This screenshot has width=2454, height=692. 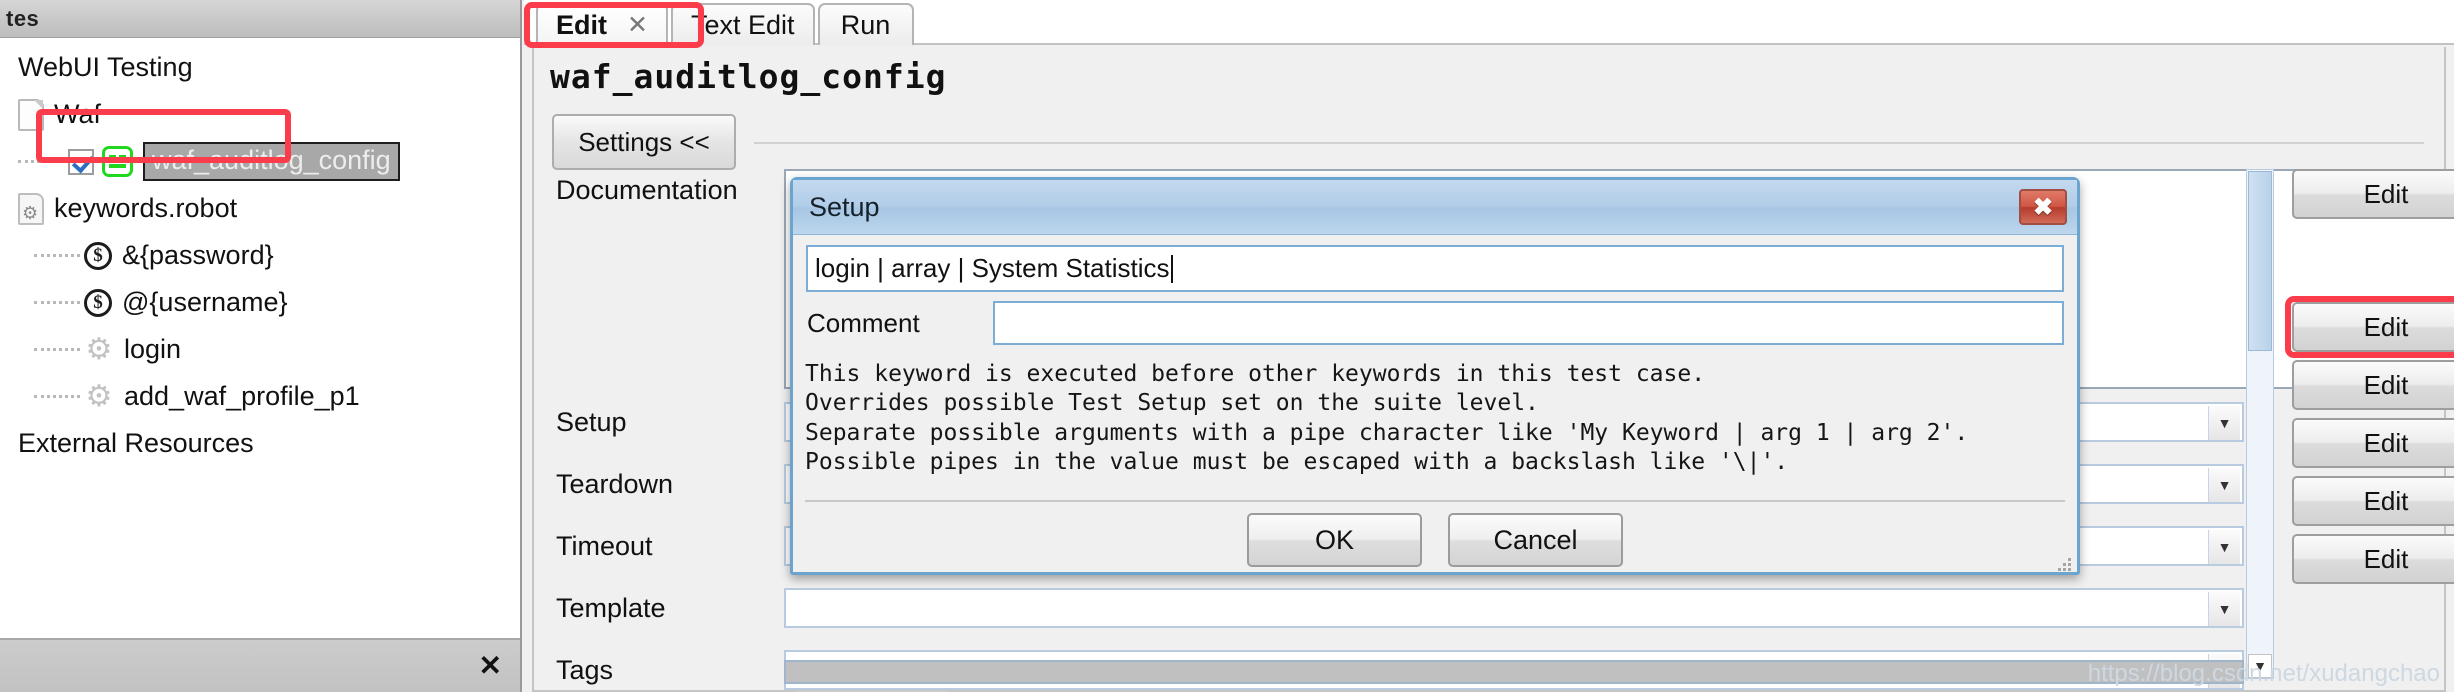 I want to click on tab-edit: Edit ✕, so click(x=602, y=24).